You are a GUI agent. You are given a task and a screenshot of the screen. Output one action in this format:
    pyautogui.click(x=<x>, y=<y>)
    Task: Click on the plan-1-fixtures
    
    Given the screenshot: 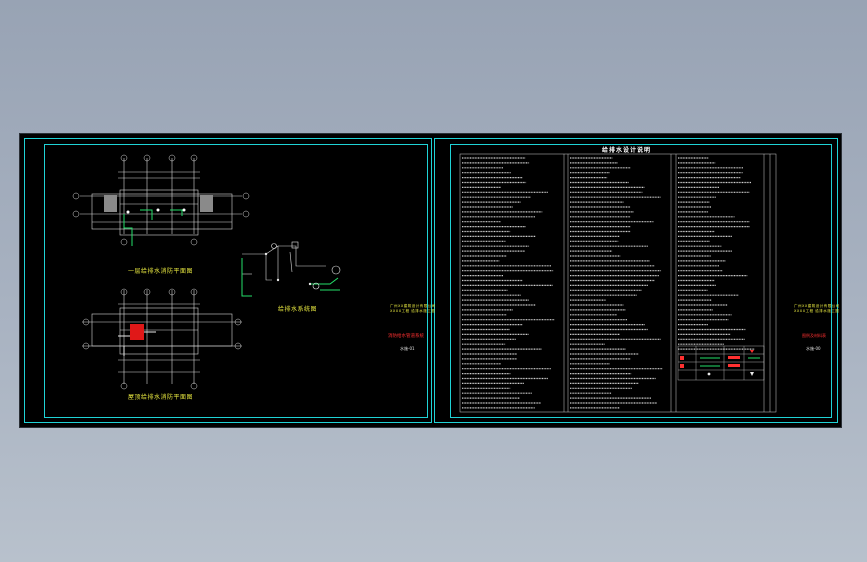 What is the action you would take?
    pyautogui.click(x=156, y=211)
    